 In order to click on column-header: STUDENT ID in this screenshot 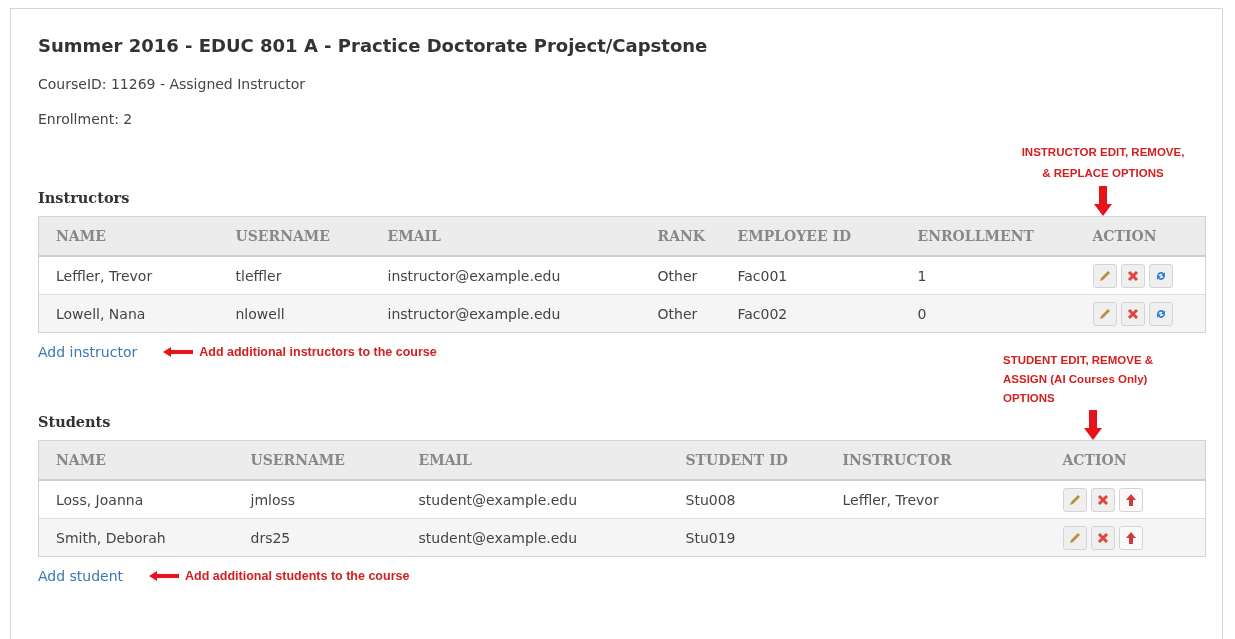, I will do `click(747, 460)`.